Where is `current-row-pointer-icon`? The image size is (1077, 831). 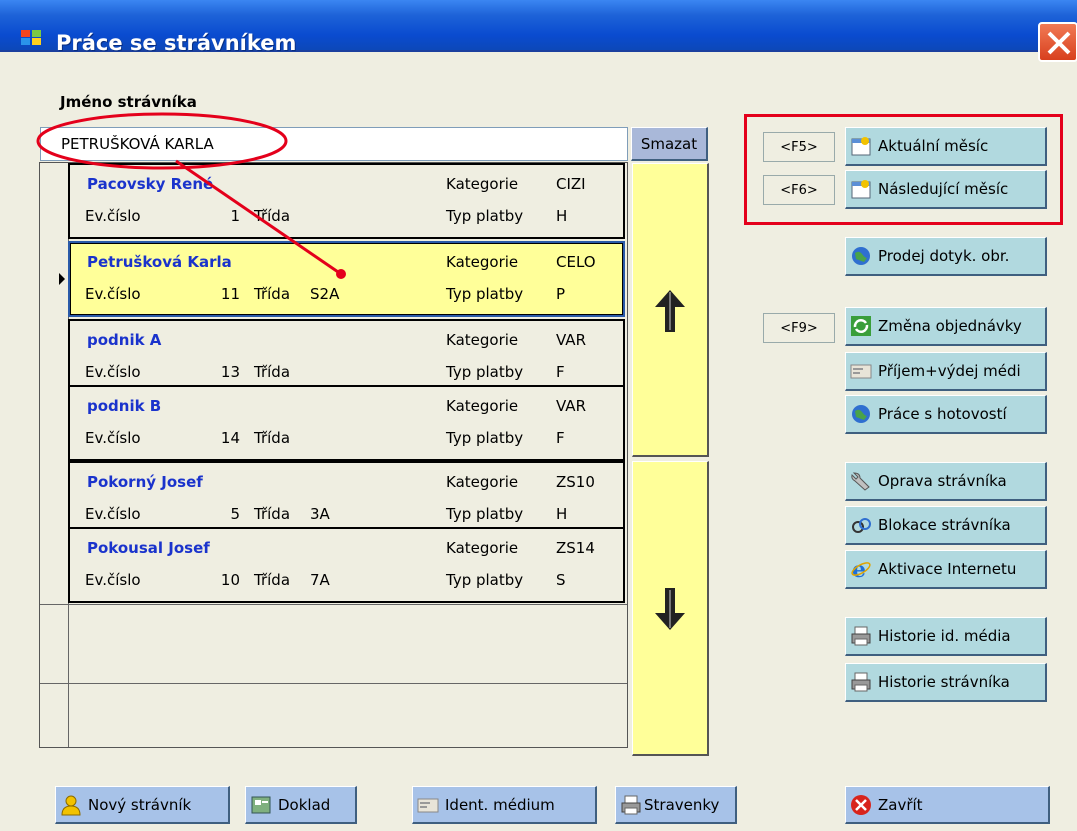 current-row-pointer-icon is located at coordinates (62, 279).